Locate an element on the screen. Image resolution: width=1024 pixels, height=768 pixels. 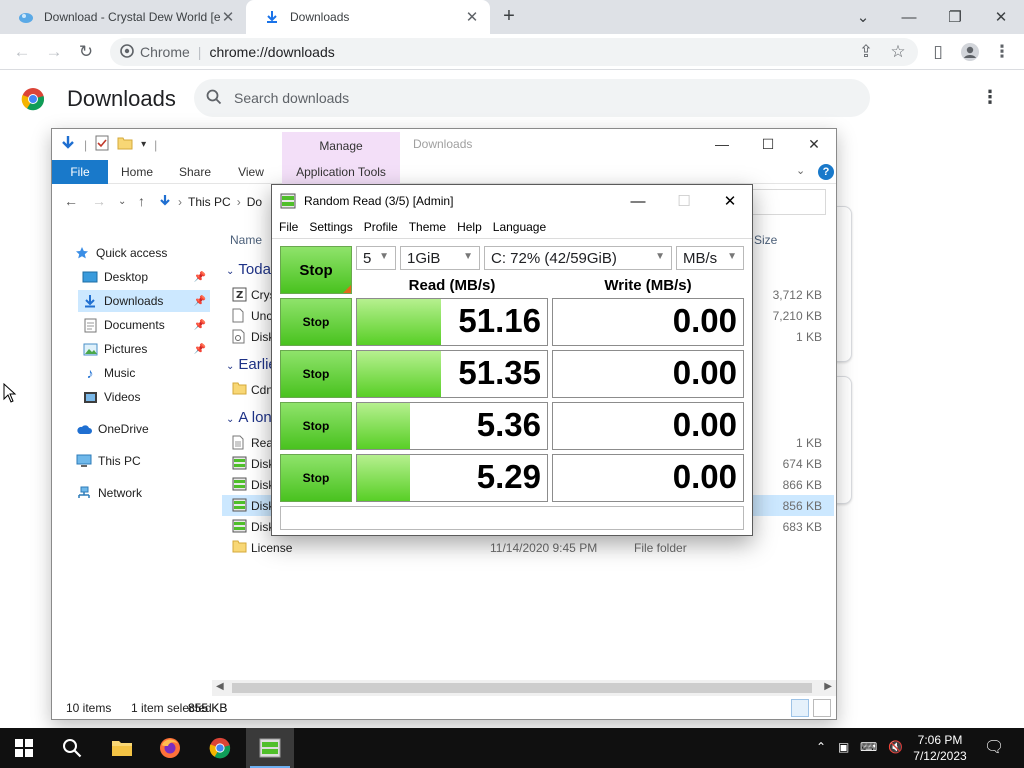
pin-icon: 📌 is located at coordinates (199, 325).